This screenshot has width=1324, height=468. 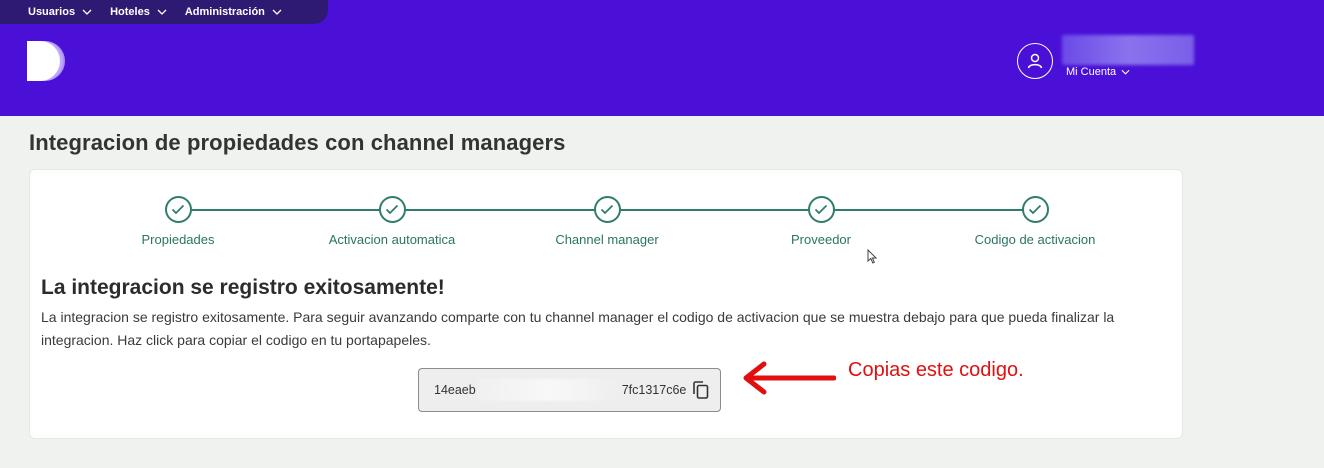 I want to click on account-menu-toggle: Mi Cuenta, so click(x=1098, y=72).